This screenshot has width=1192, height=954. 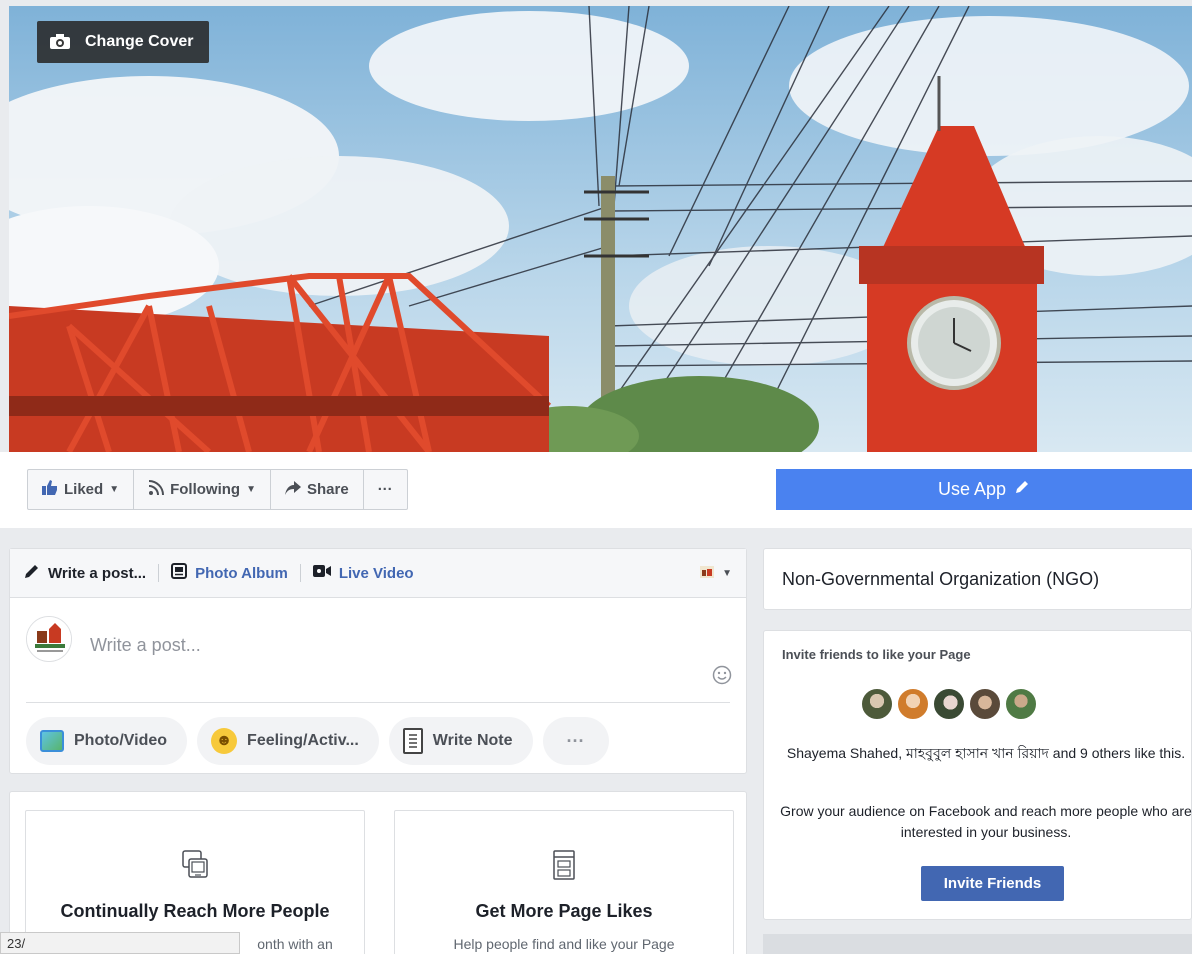 I want to click on photo-album-icon, so click(x=179, y=573).